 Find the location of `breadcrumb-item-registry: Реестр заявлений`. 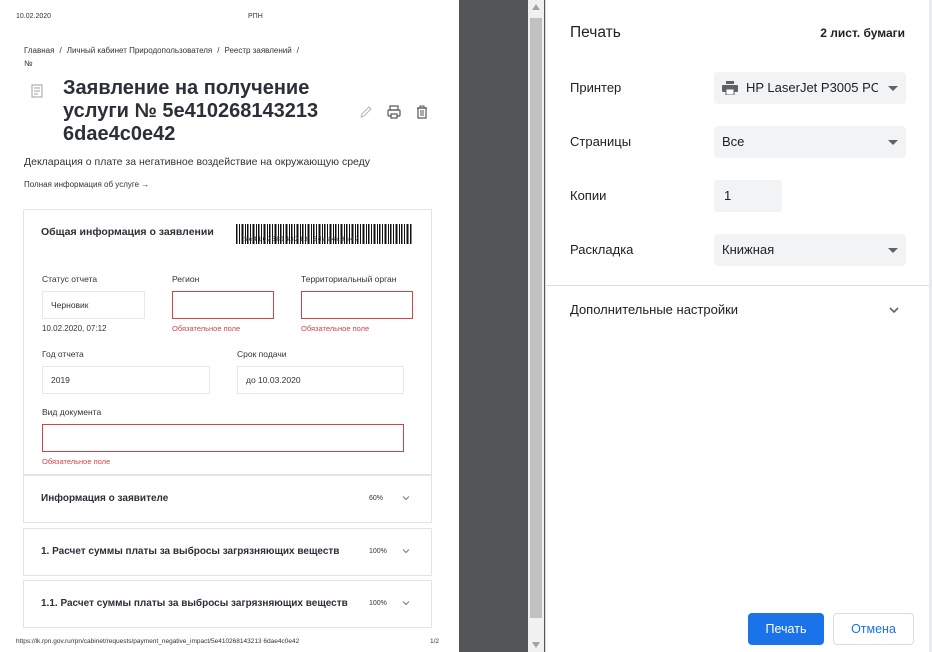

breadcrumb-item-registry: Реестр заявлений is located at coordinates (258, 50).